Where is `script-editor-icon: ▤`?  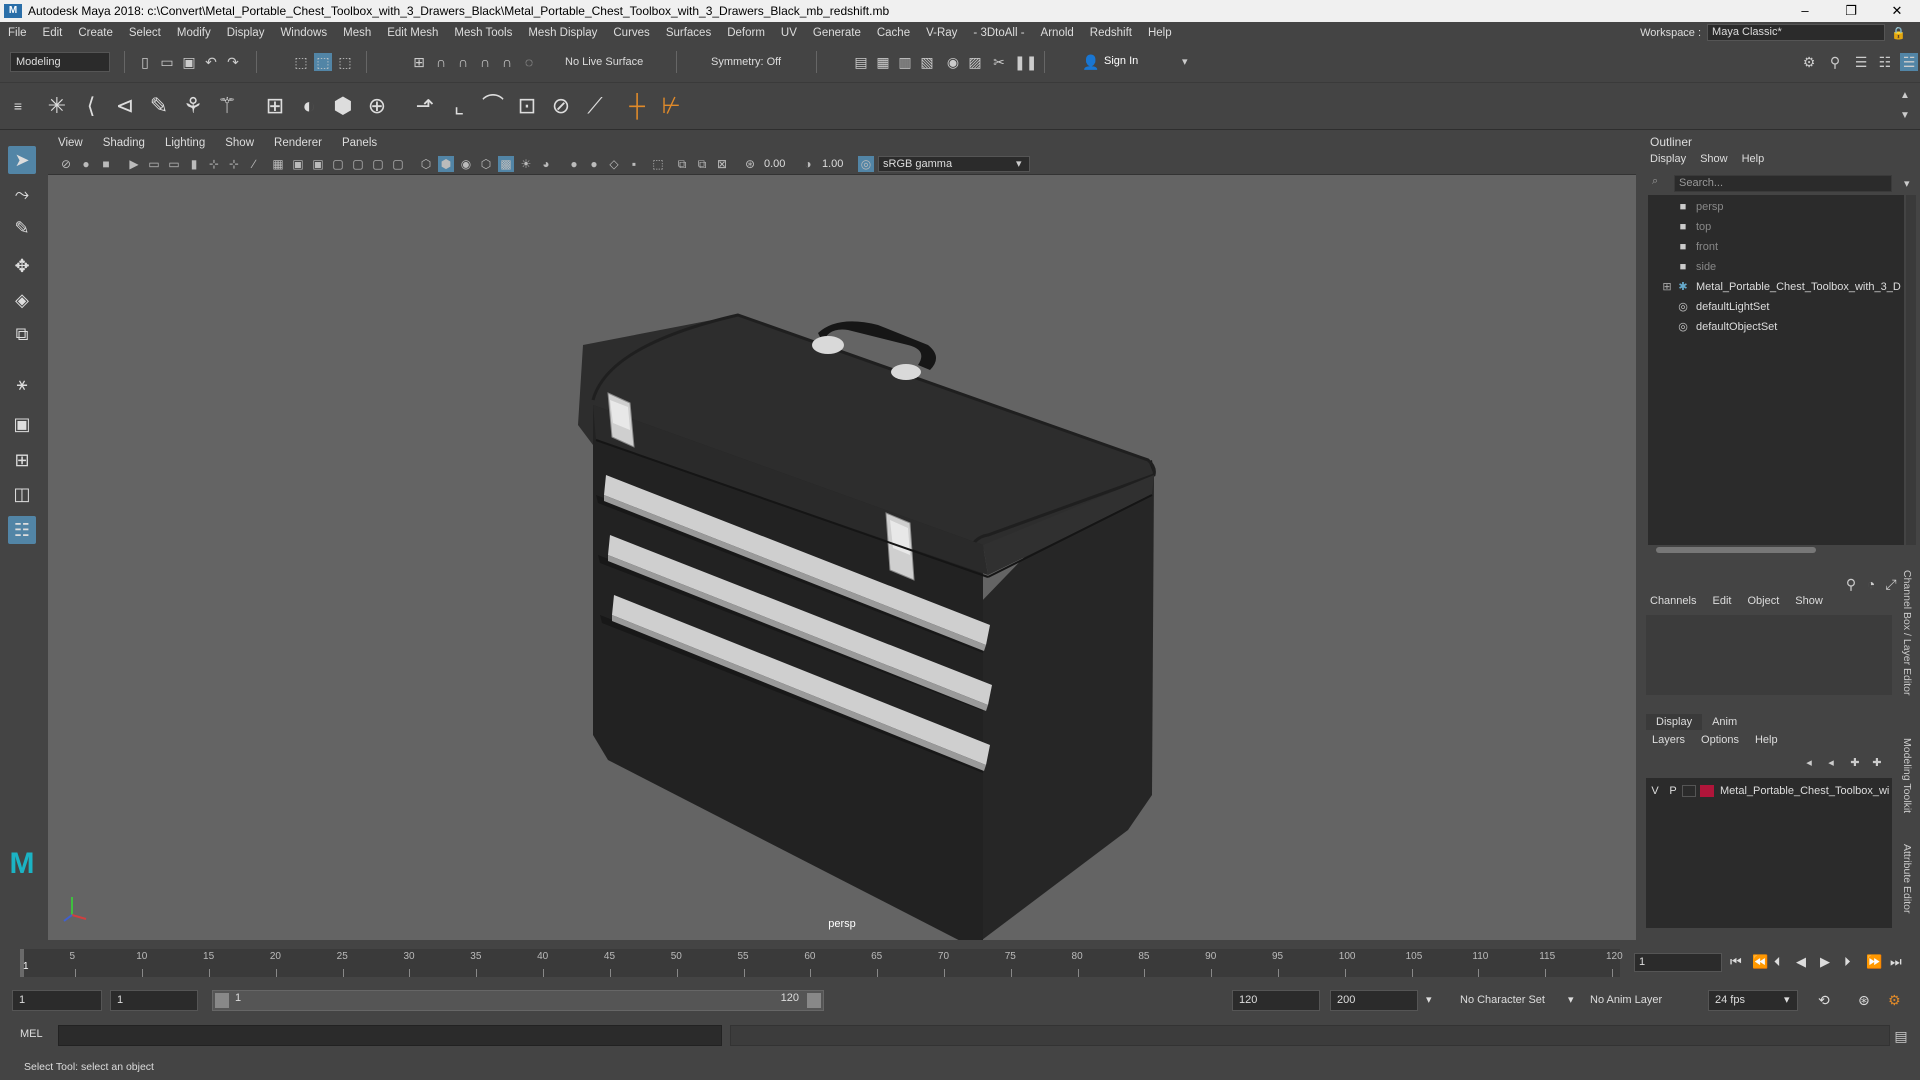 script-editor-icon: ▤ is located at coordinates (1901, 1036).